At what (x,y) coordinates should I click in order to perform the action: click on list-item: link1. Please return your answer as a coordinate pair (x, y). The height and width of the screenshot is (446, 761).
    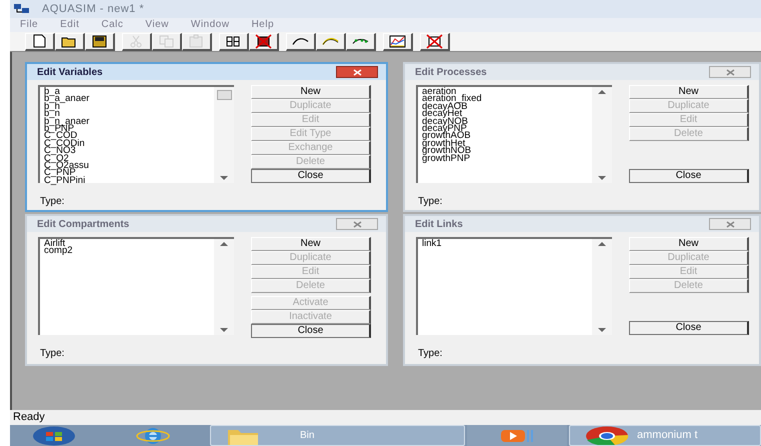
    Looking at the image, I should click on (507, 244).